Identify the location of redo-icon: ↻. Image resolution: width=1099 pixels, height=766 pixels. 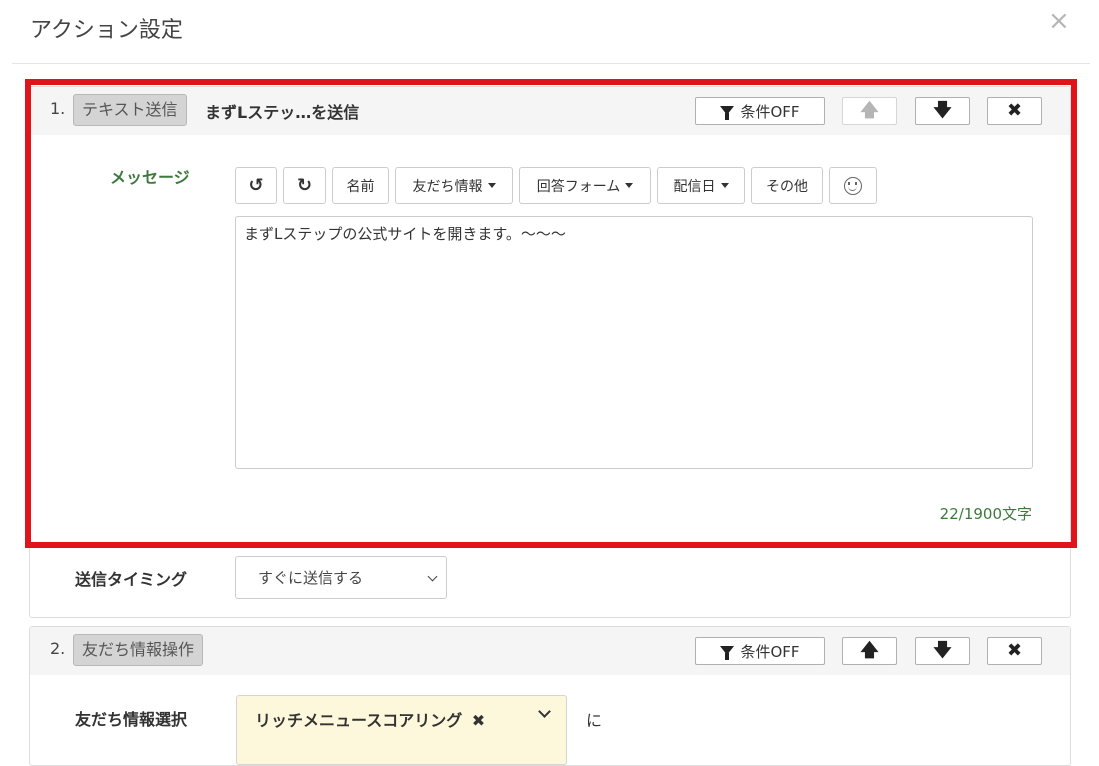
(304, 185).